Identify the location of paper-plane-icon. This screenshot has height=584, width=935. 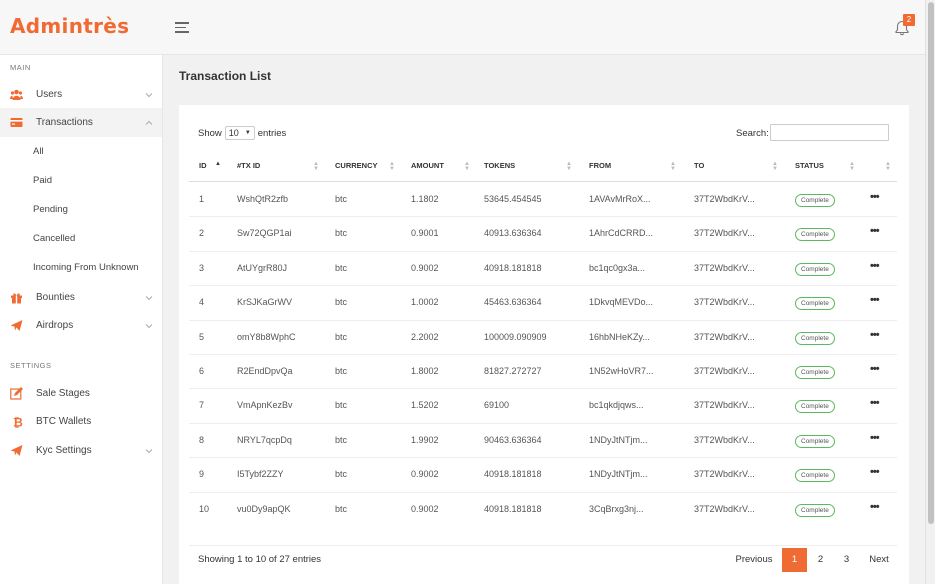
(16, 325).